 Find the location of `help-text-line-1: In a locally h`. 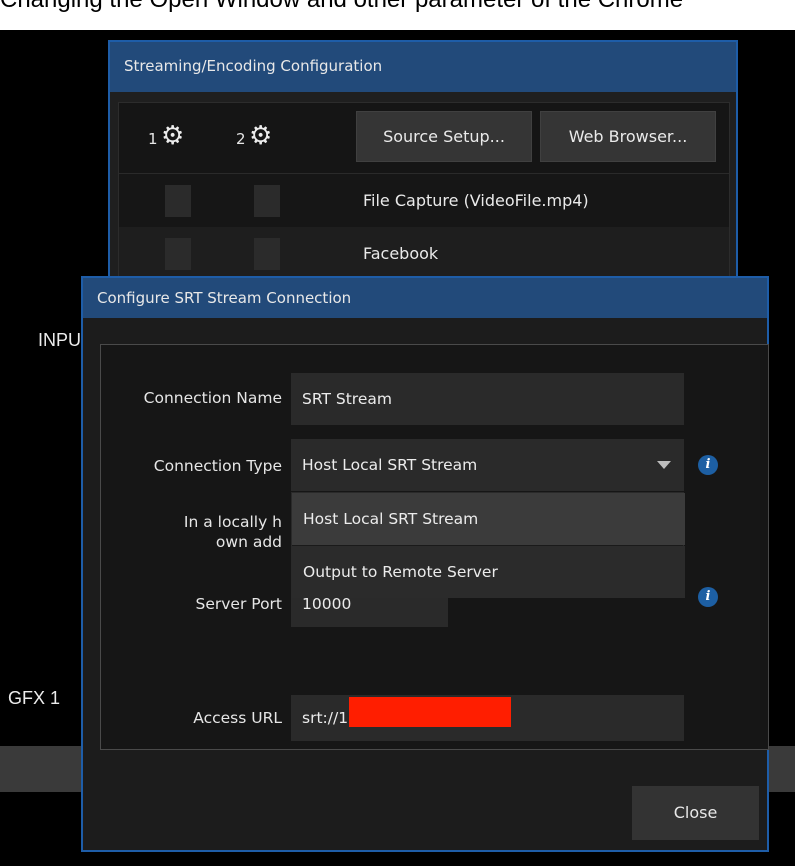

help-text-line-1: In a locally h is located at coordinates (232, 522).